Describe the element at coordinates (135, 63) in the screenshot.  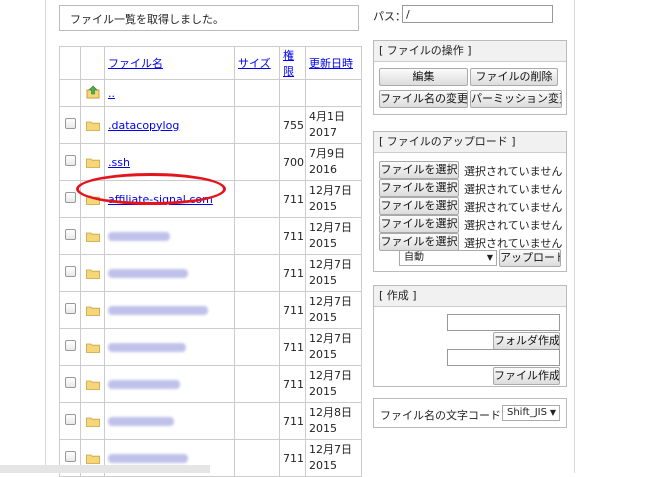
I see `sort-name-link: ファイル名` at that location.